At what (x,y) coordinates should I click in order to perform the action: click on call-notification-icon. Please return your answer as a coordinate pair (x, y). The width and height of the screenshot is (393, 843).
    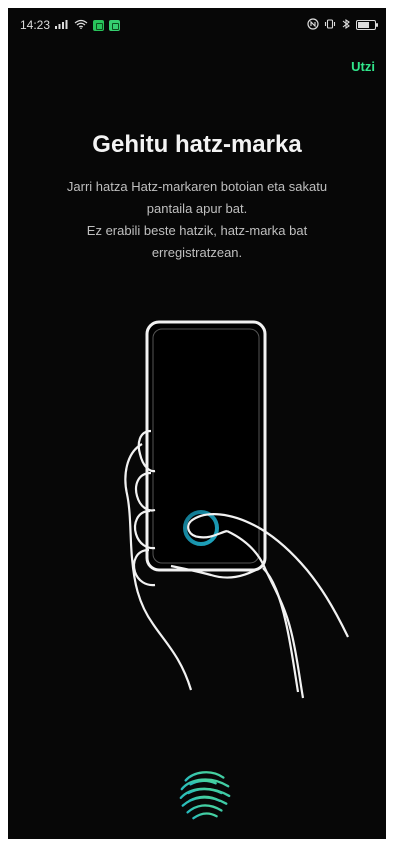
    Looking at the image, I should click on (115, 25).